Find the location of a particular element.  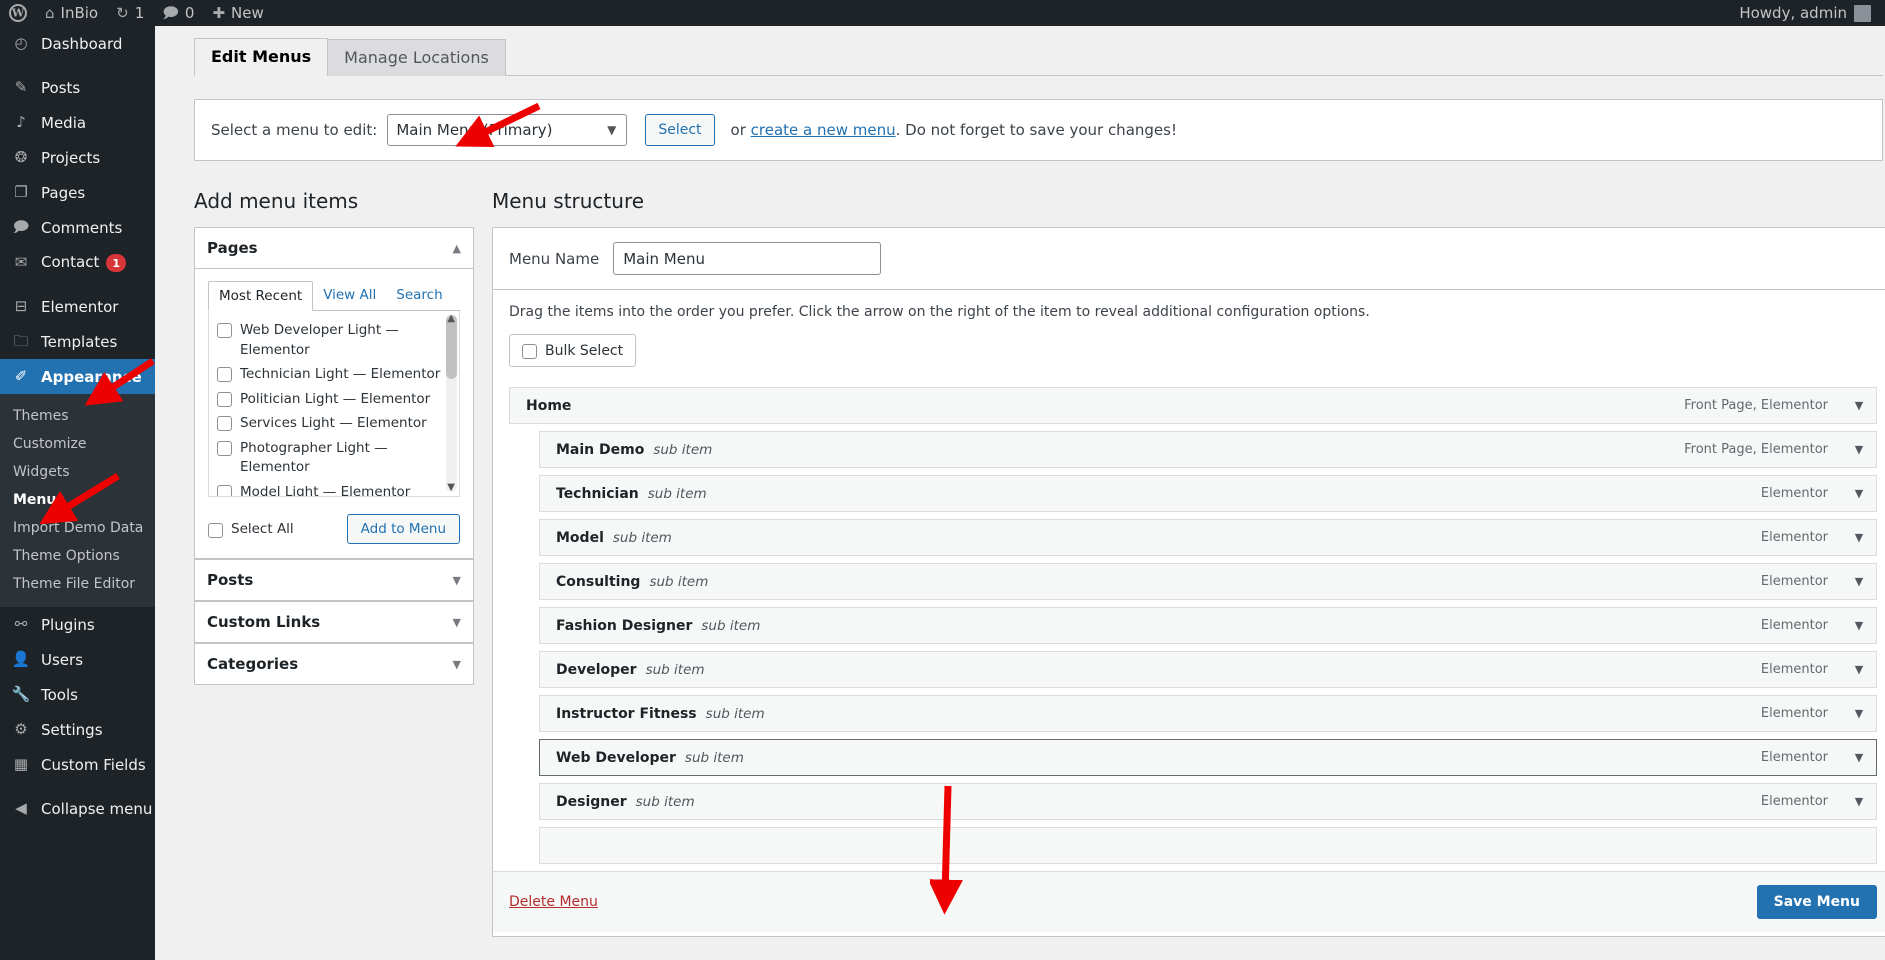

sidebar-item-settings: ⚙ Settings is located at coordinates (77, 729).